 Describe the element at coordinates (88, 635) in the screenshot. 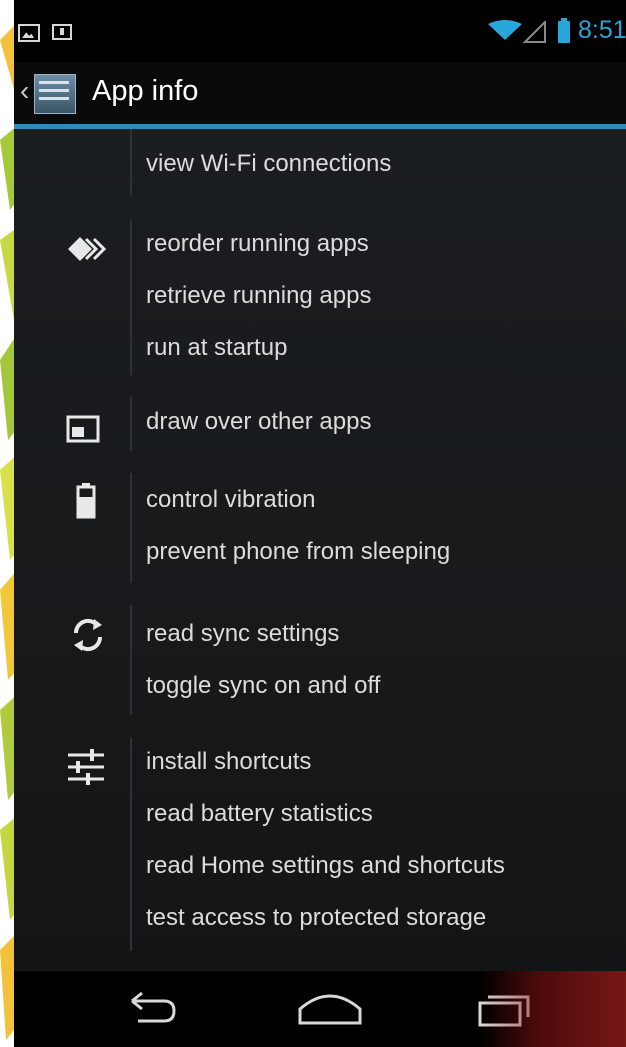

I see `sync-icon` at that location.